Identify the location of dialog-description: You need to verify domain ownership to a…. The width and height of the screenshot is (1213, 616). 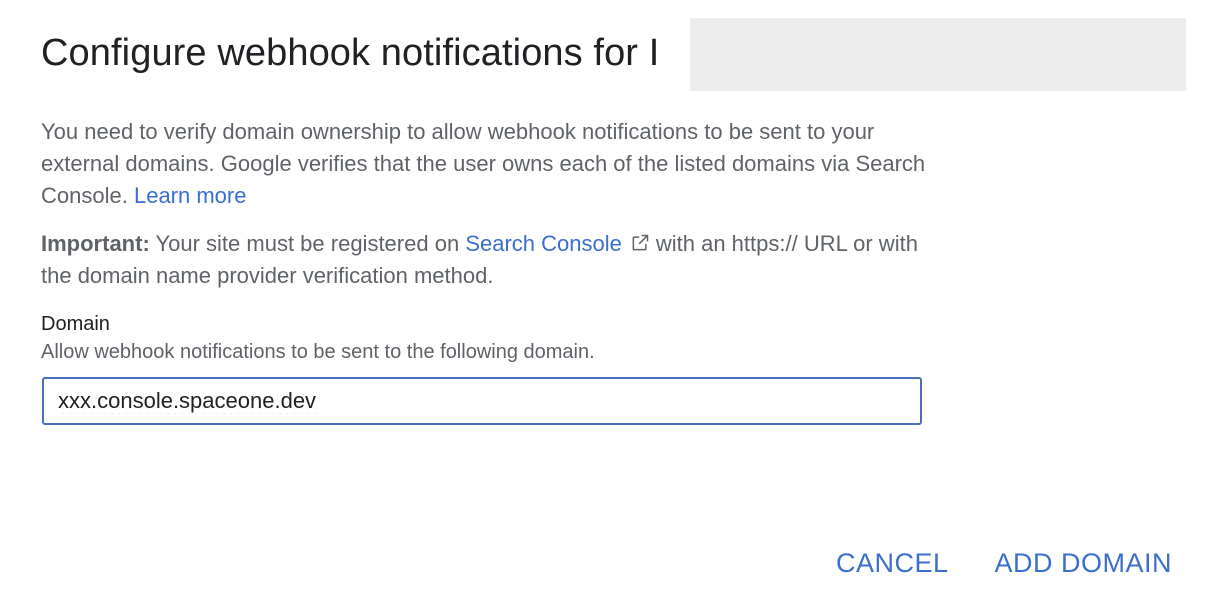
(486, 164).